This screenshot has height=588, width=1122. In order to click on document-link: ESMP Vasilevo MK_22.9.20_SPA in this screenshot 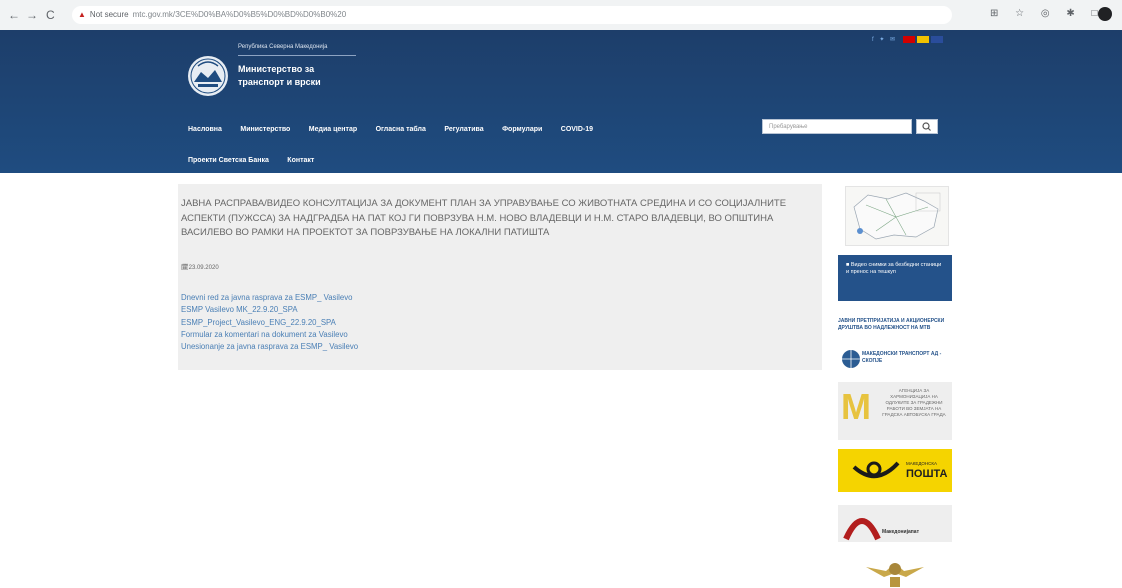, I will do `click(269, 310)`.